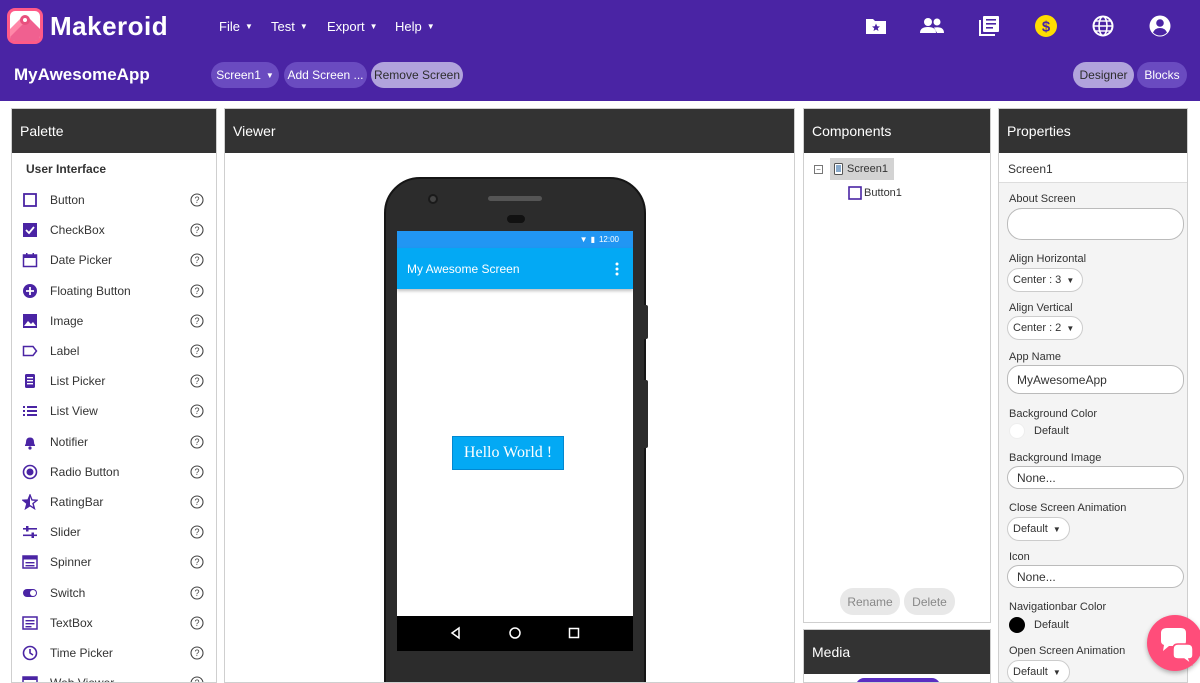 This screenshot has height=683, width=1200. Describe the element at coordinates (114, 351) in the screenshot. I see `palette-item: Label?` at that location.